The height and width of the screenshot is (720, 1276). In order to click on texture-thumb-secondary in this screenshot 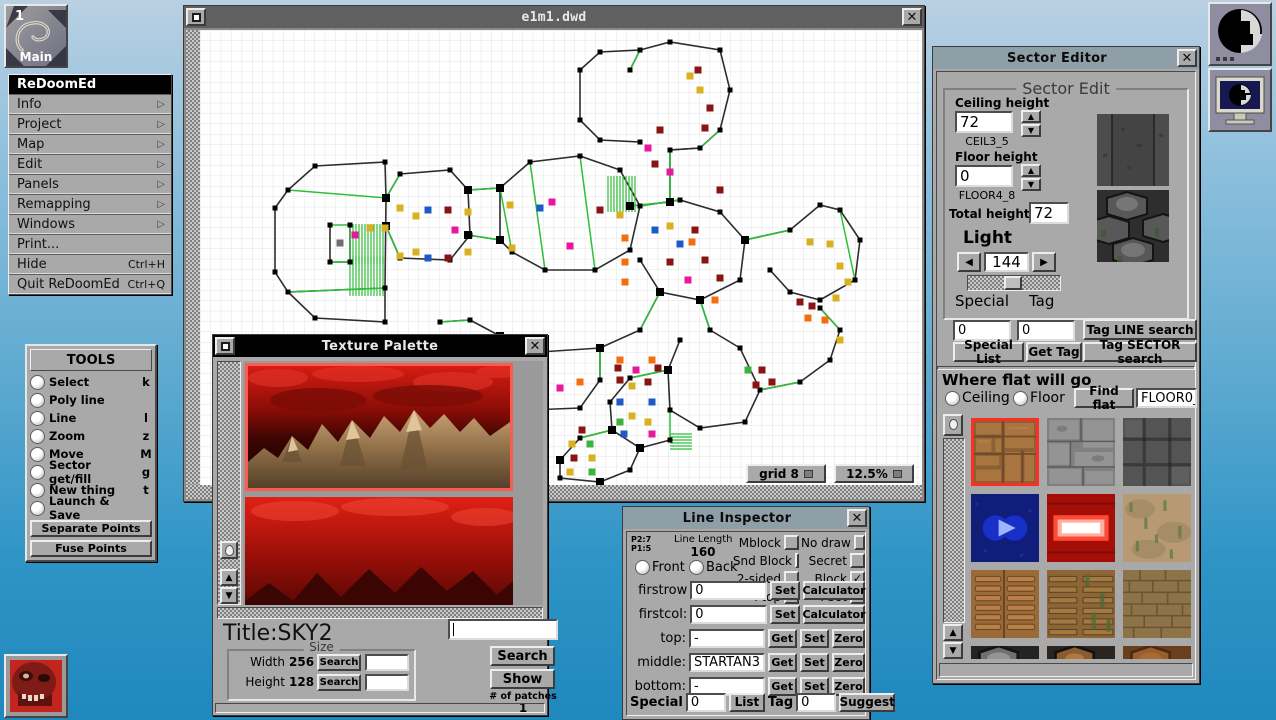, I will do `click(382, 551)`.